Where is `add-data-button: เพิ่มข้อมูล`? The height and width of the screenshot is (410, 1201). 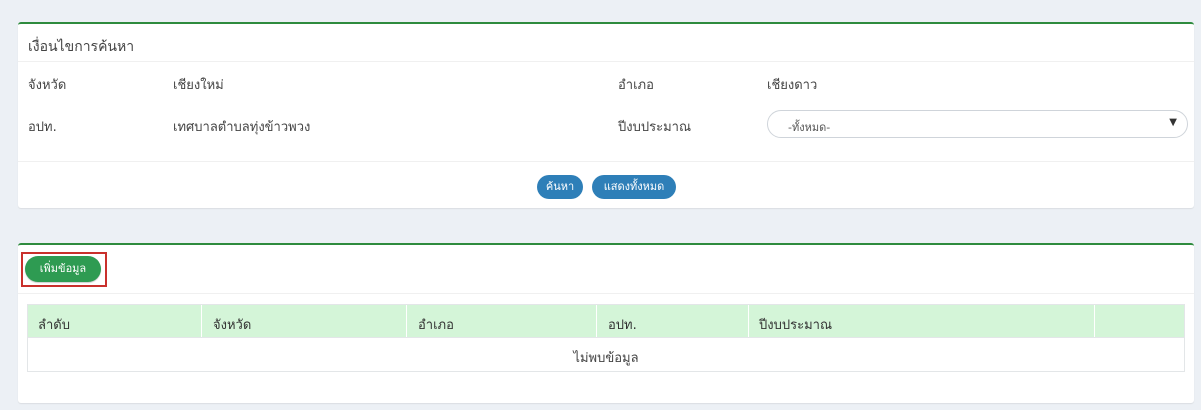 add-data-button: เพิ่มข้อมูล is located at coordinates (63, 269).